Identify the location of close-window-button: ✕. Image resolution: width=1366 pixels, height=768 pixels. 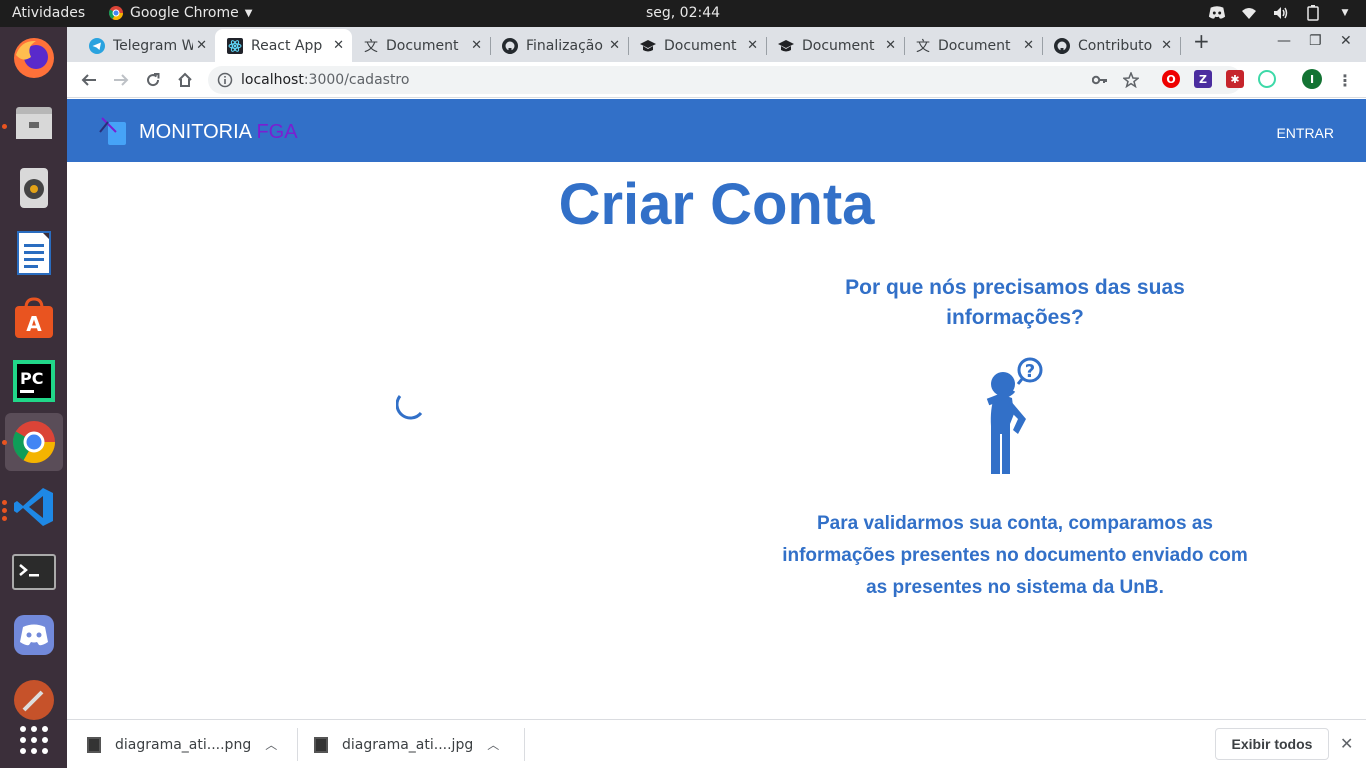
(1346, 41).